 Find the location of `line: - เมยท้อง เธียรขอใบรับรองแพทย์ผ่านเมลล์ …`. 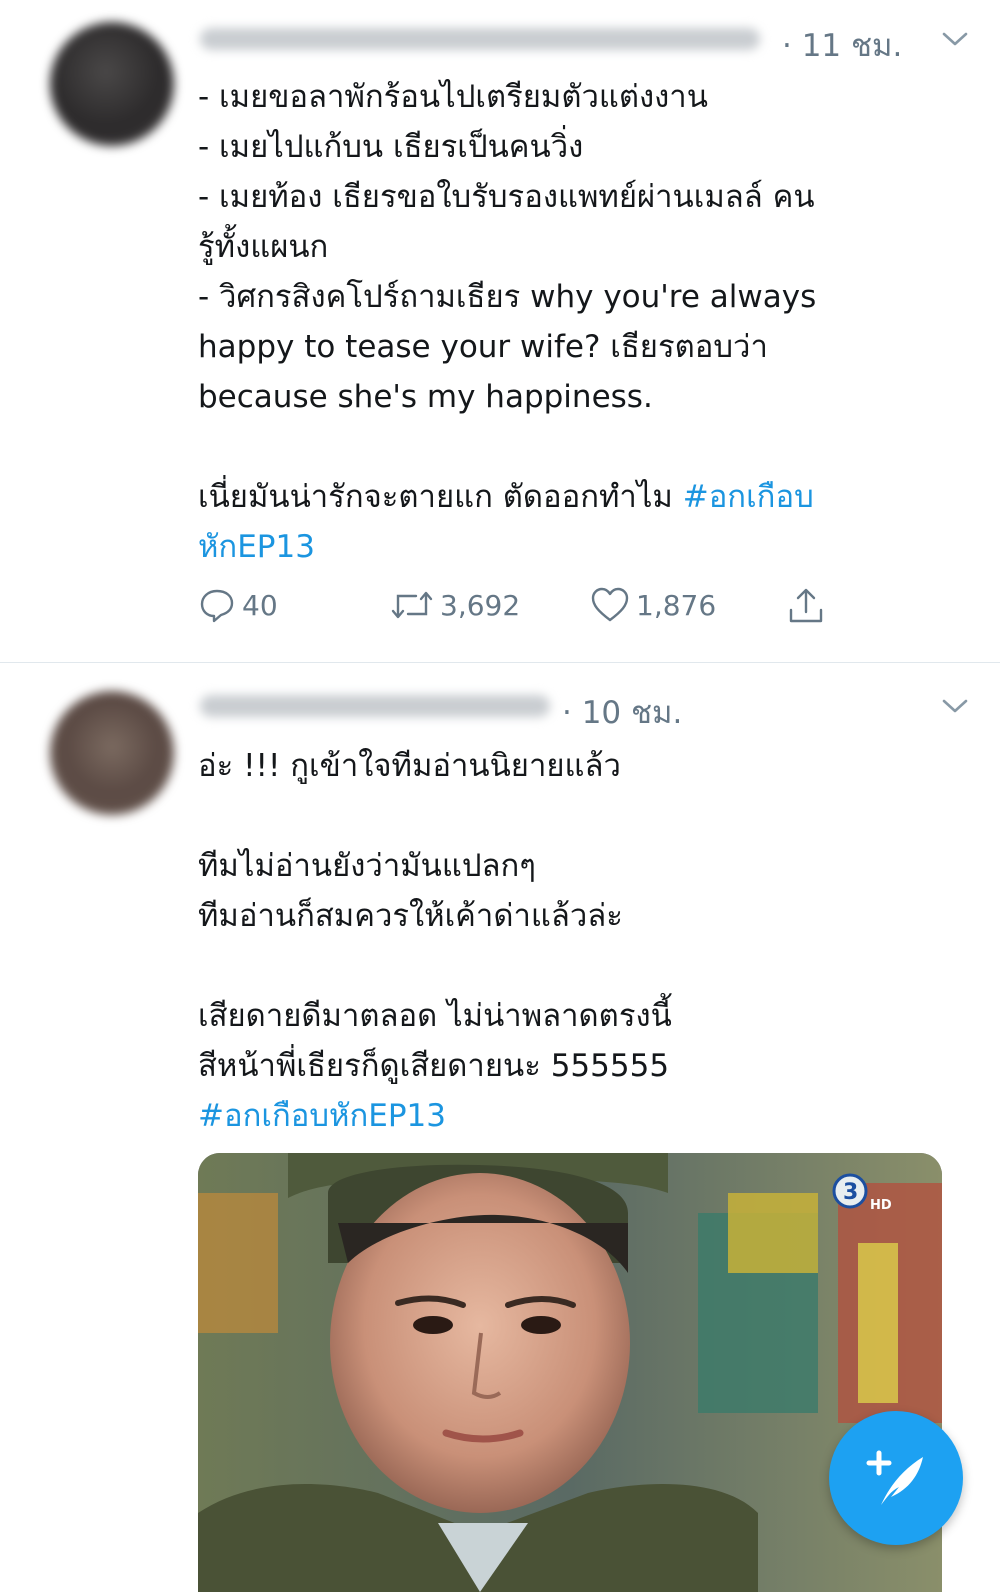

line: - เมยท้อง เธียรขอใบรับรองแพทย์ผ่านเมลล์ … is located at coordinates (506, 197).